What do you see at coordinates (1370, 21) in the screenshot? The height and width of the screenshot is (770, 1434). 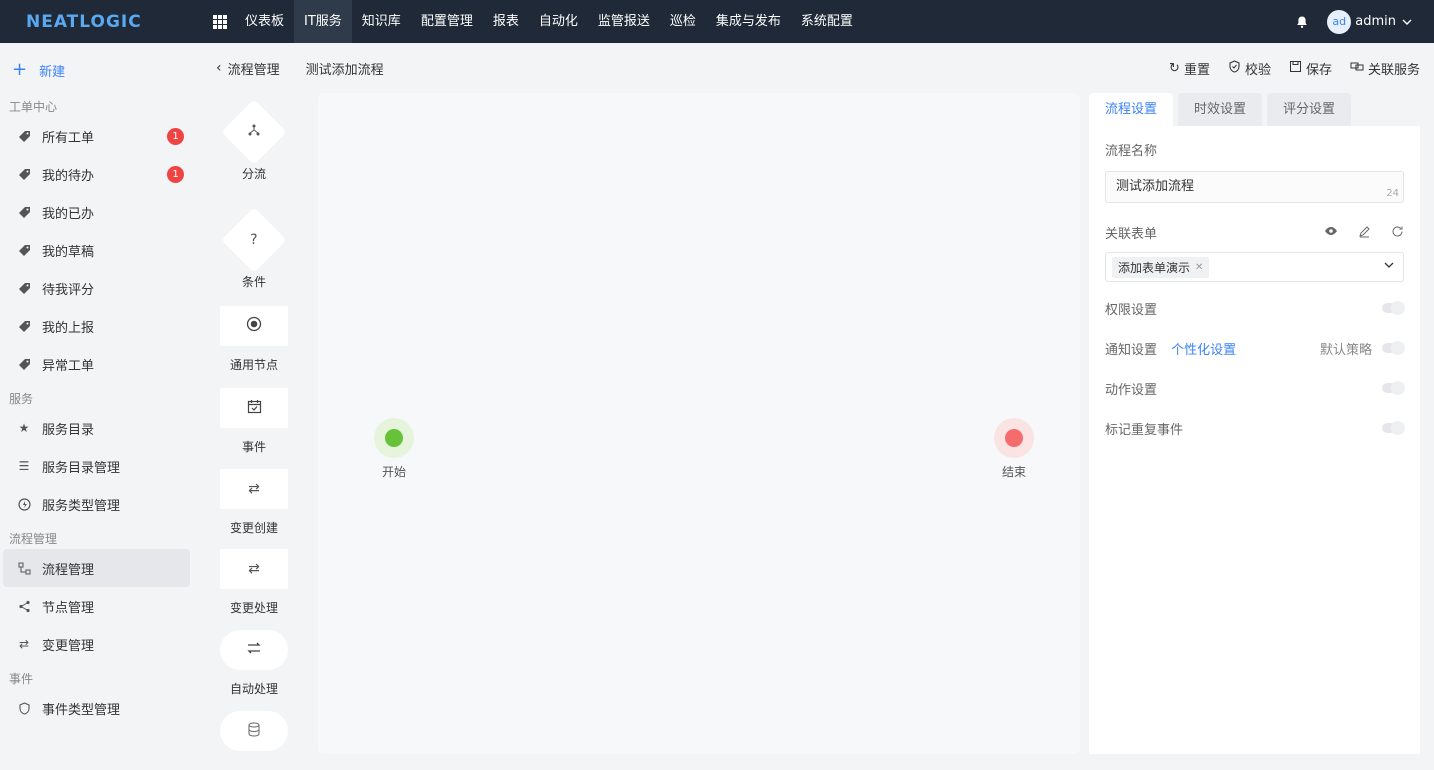 I see `user-menu: ad admin` at bounding box center [1370, 21].